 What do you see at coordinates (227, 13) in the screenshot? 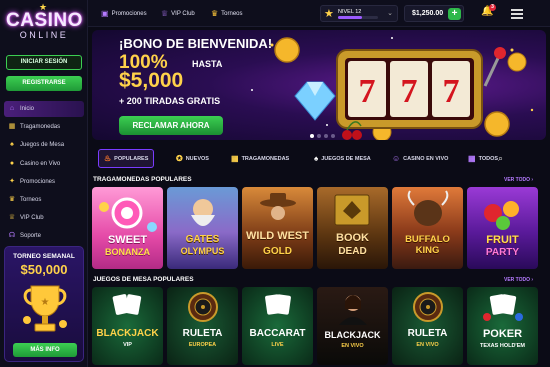
I see `header-link-torneos: ♛ Torneos` at bounding box center [227, 13].